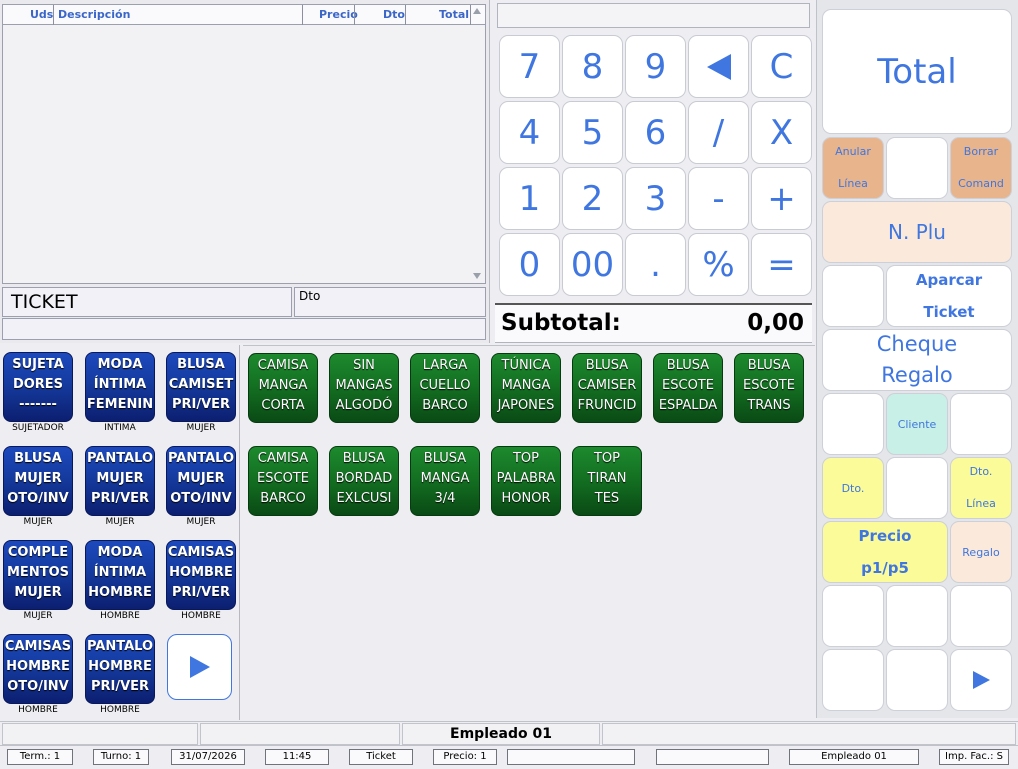 The width and height of the screenshot is (1018, 769). I want to click on key-digit-3: 3, so click(655, 198).